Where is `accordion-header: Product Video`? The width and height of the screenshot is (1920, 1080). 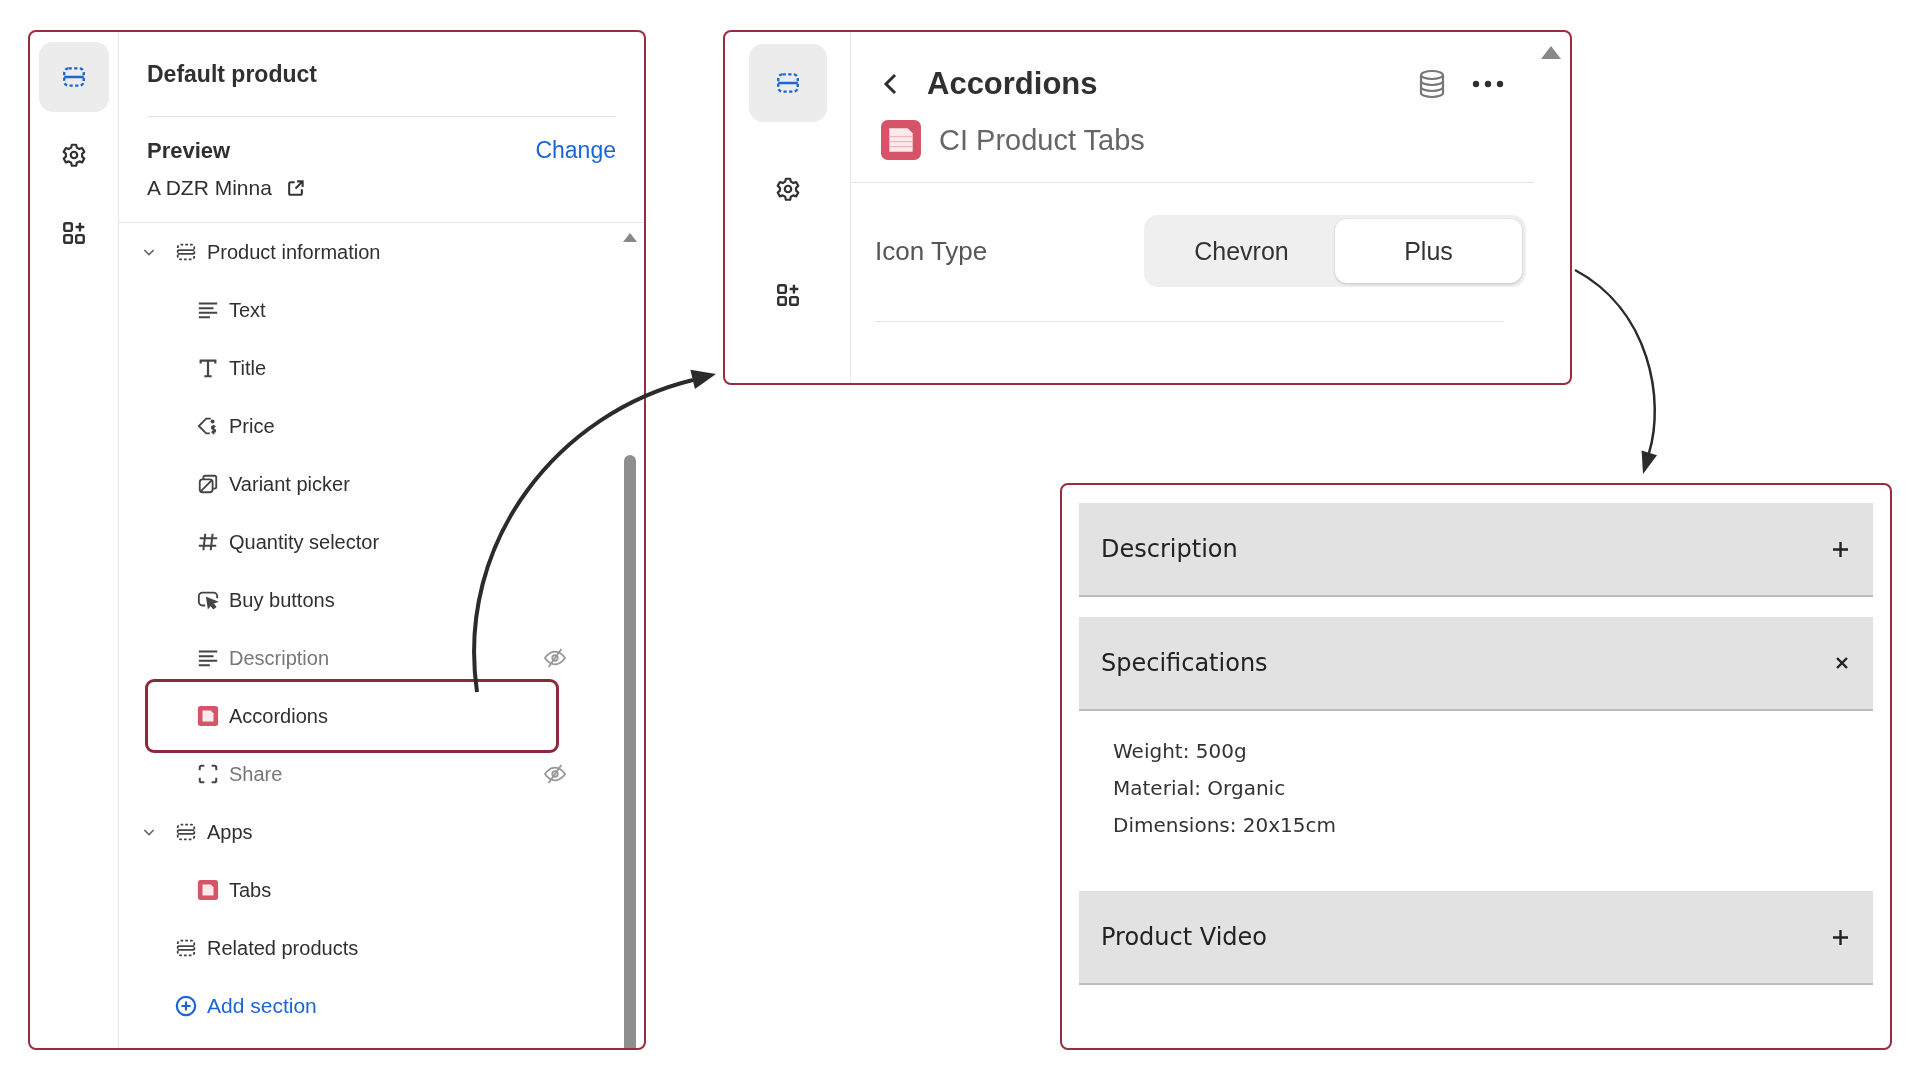
accordion-header: Product Video is located at coordinates (1476, 938).